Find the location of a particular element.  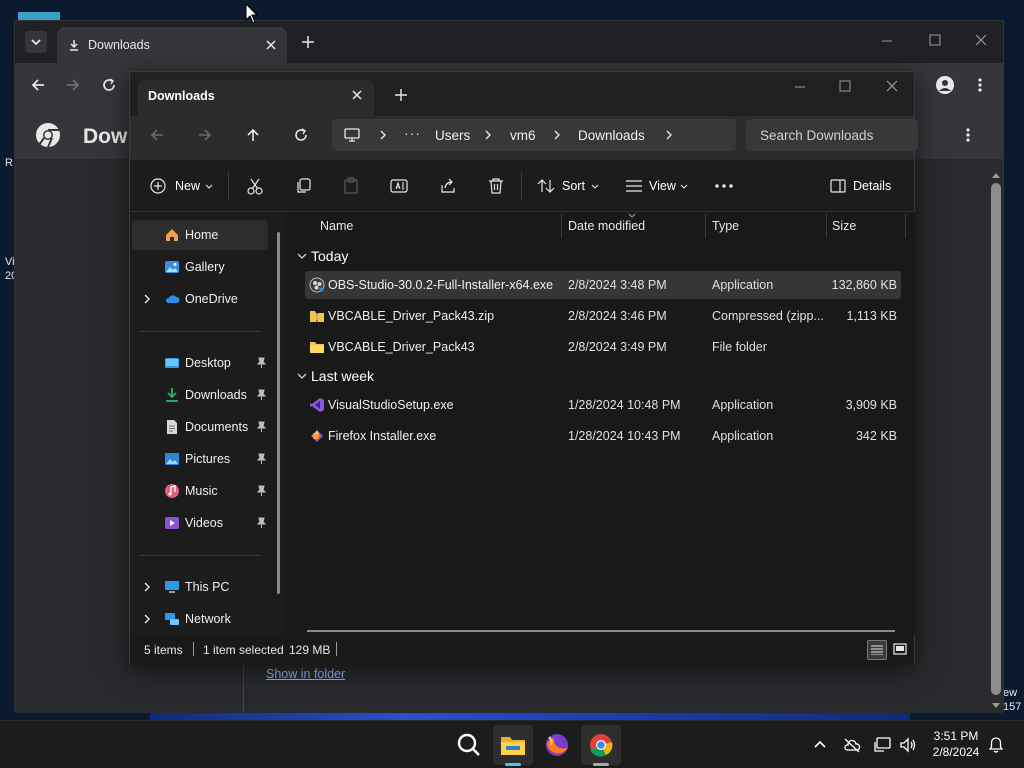

column-header-name: Name is located at coordinates (336, 227).